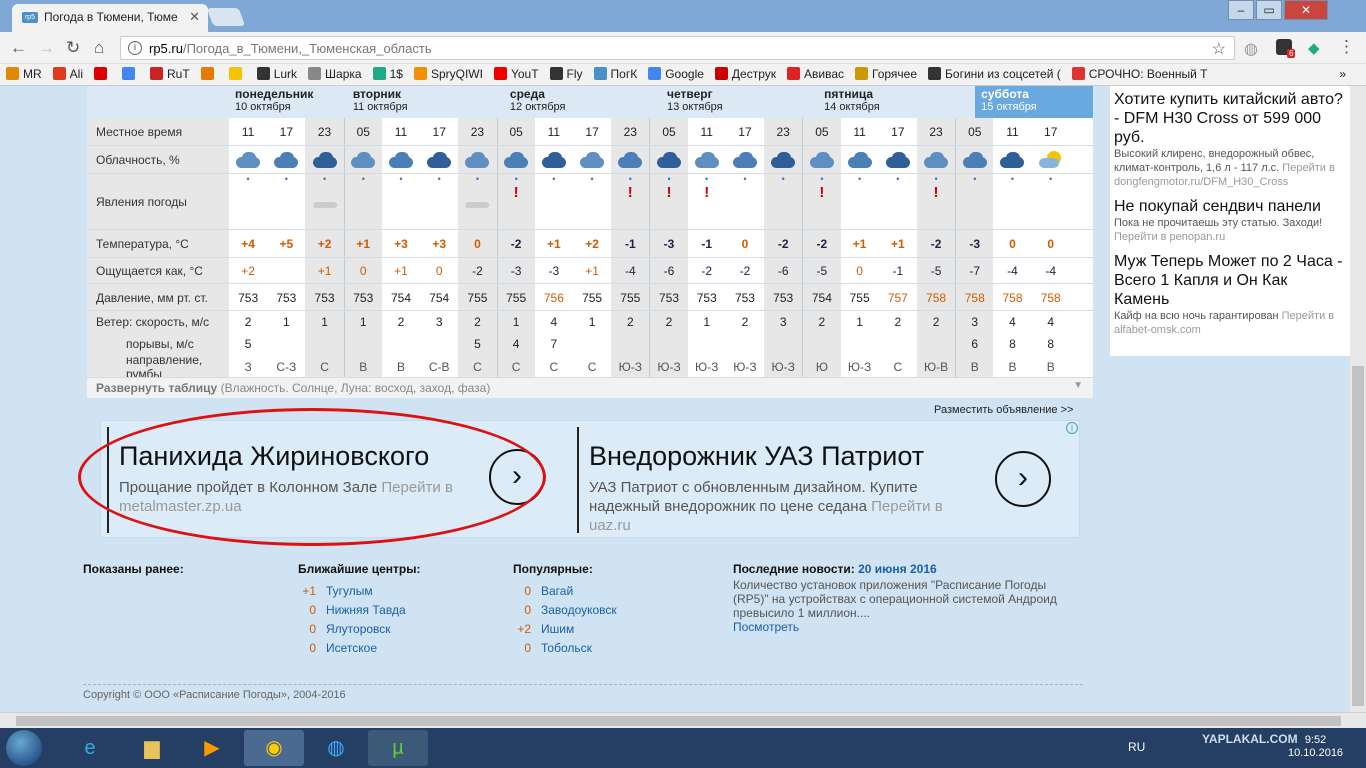 Image resolution: width=1366 pixels, height=768 pixels. What do you see at coordinates (1241, 10) in the screenshot?
I see `minimize-icon: –` at bounding box center [1241, 10].